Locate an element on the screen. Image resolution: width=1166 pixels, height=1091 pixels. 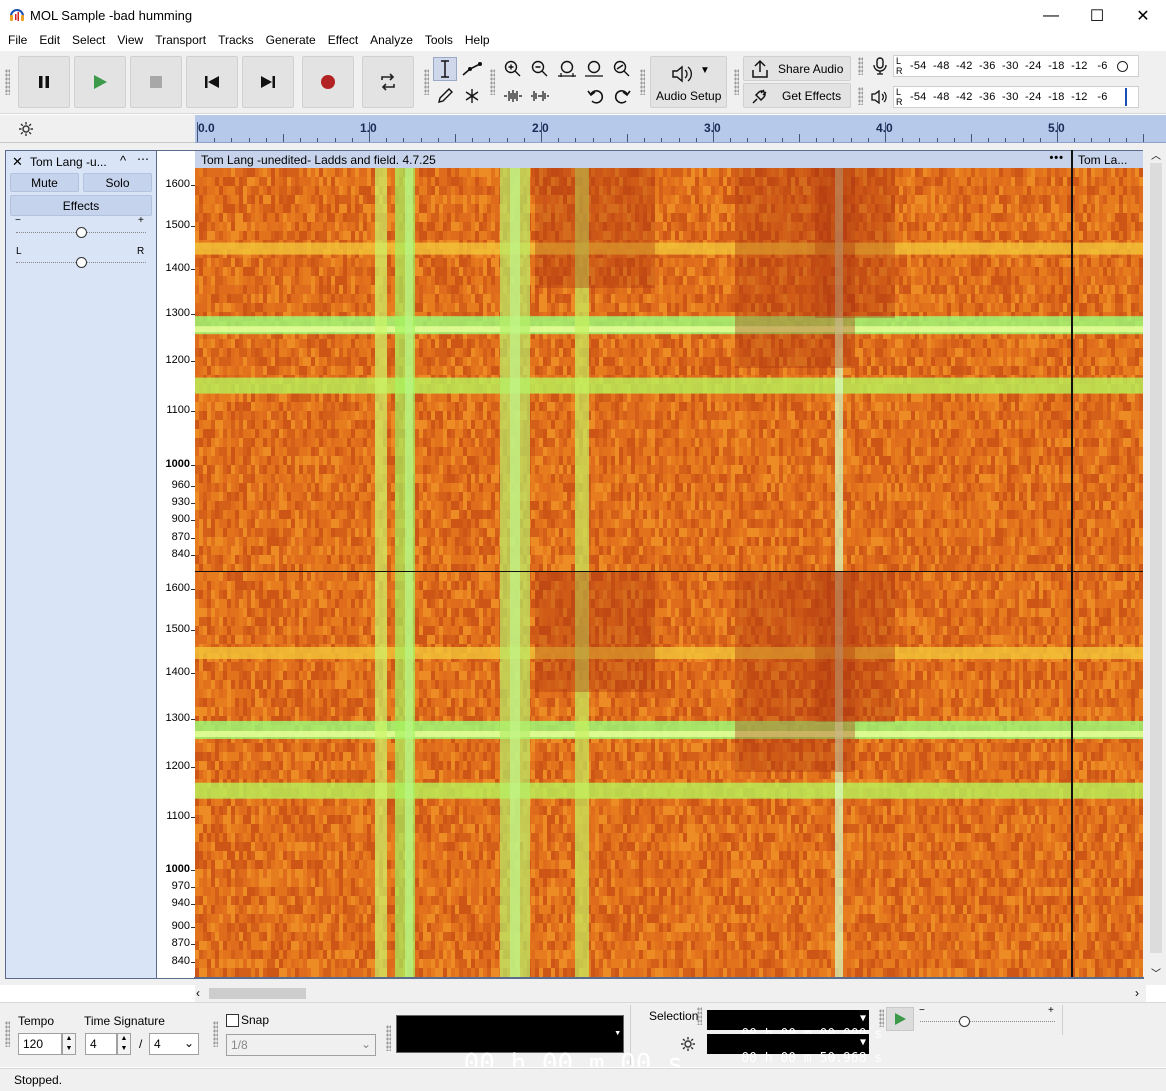
mute-button: Mute is located at coordinates (44, 182).